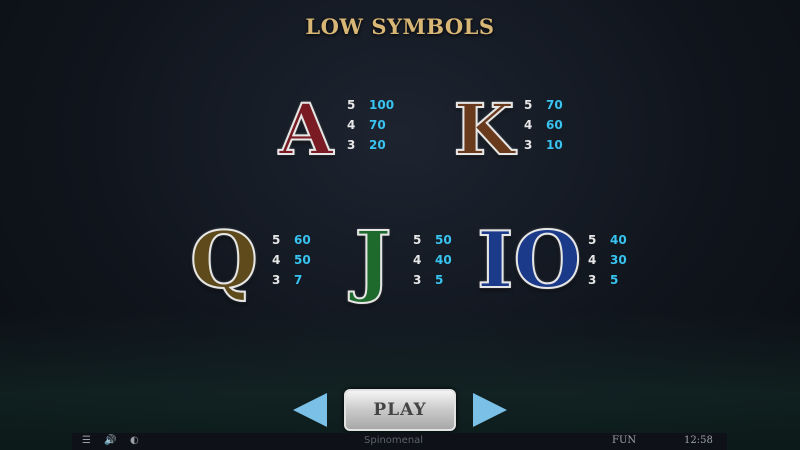 The width and height of the screenshot is (800, 450). I want to click on pay-row: 4 40, so click(432, 260).